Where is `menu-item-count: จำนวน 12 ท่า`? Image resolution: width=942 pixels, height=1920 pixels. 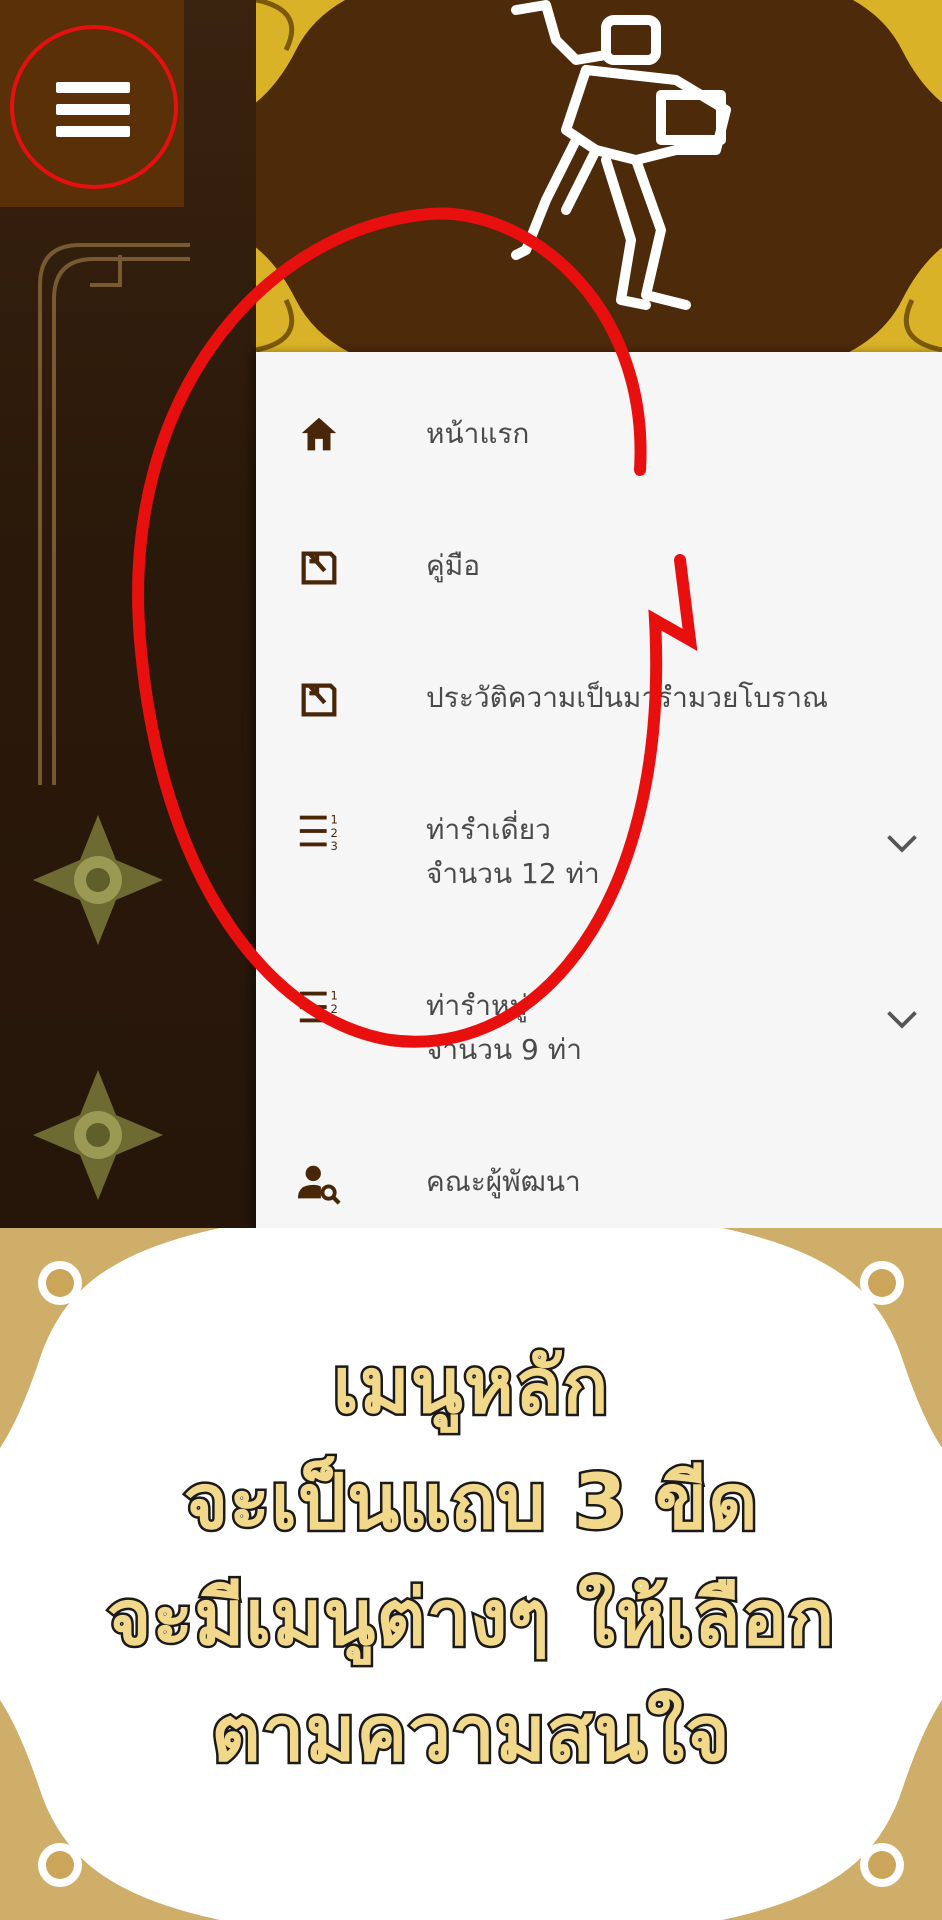 menu-item-count: จำนวน 12 ท่า is located at coordinates (513, 873).